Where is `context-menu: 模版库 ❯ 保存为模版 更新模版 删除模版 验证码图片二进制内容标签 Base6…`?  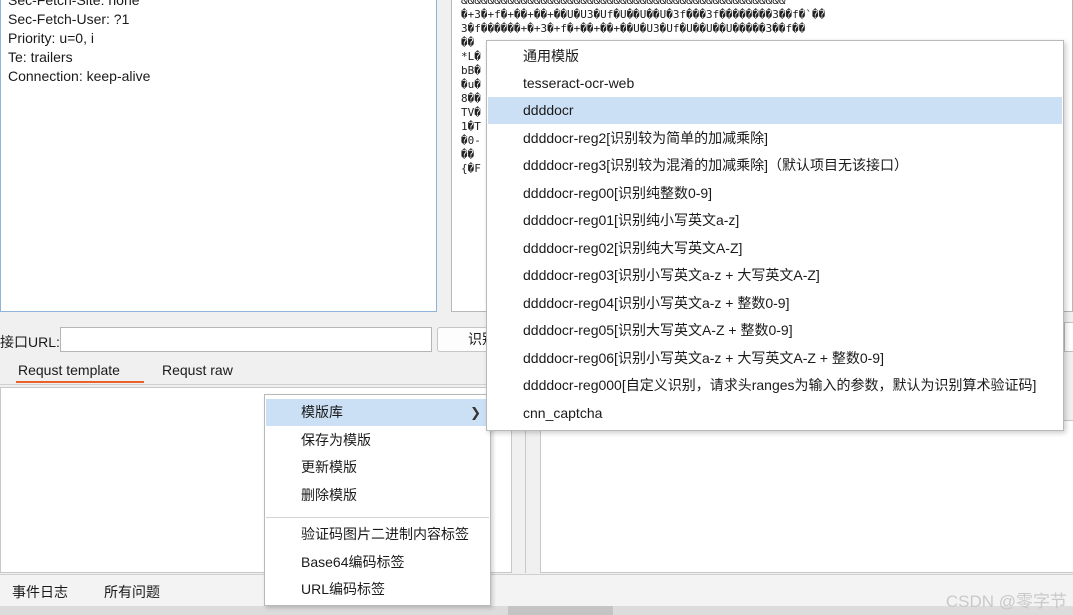
context-menu: 模版库 ❯ 保存为模版 更新模版 删除模版 验证码图片二进制内容标签 Base6… is located at coordinates (377, 500).